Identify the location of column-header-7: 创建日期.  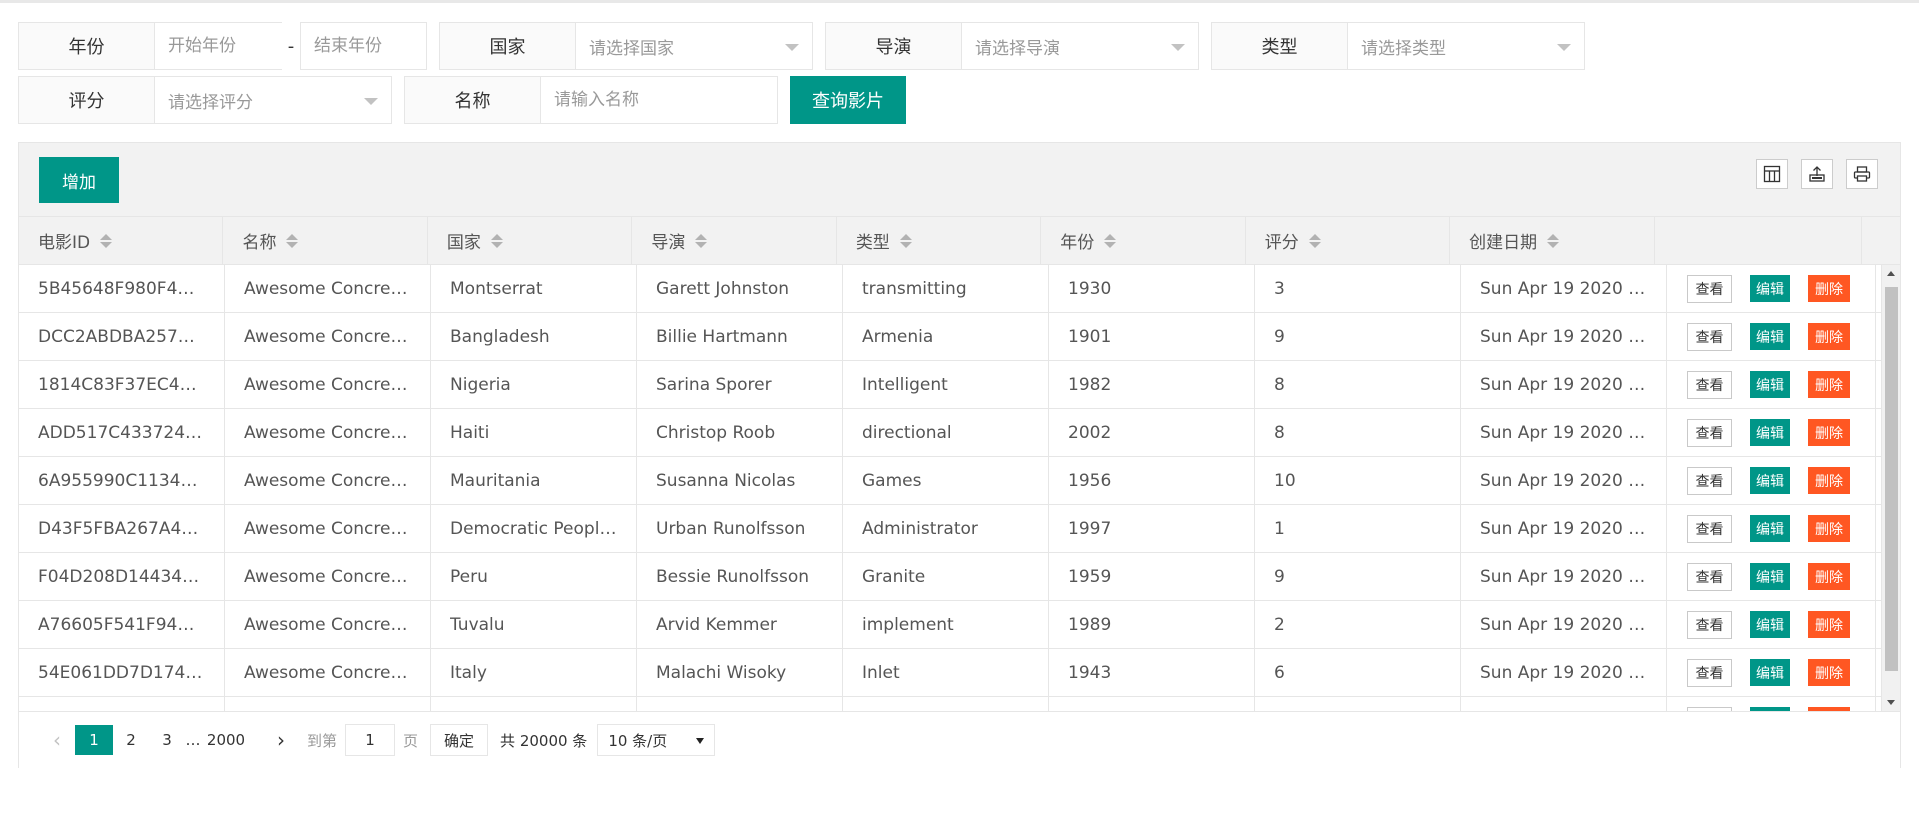
(1552, 240).